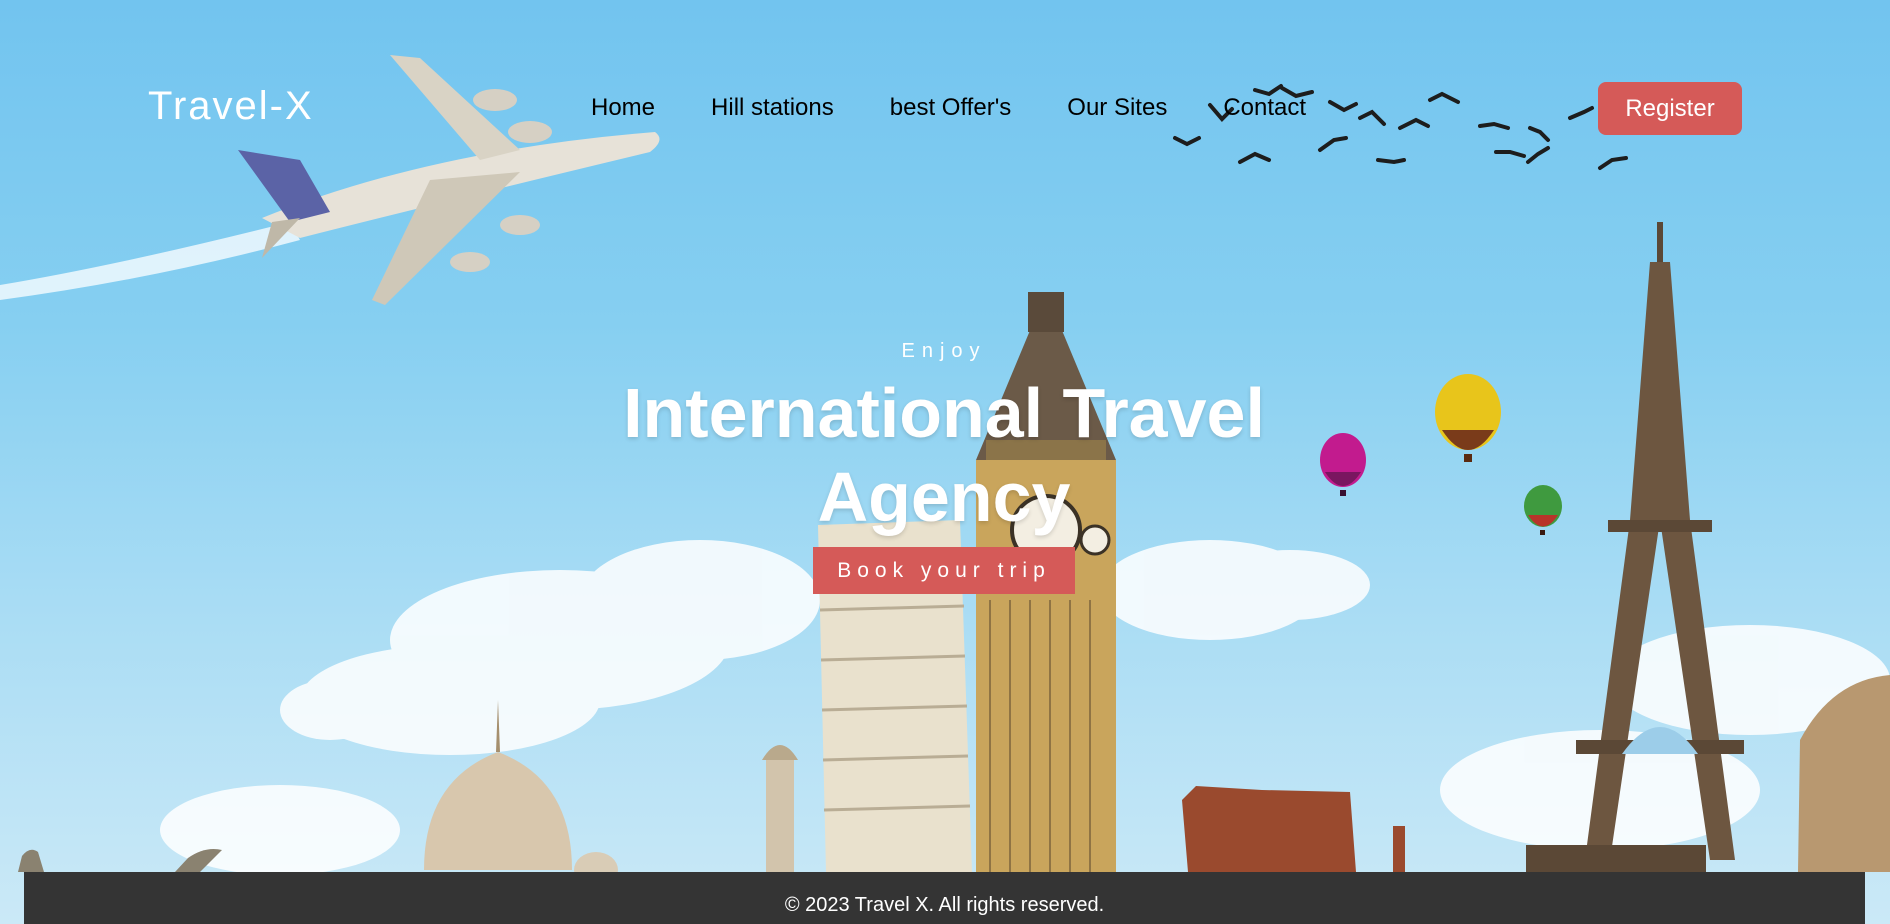 This screenshot has height=924, width=1890. I want to click on book-trip-button: Book your trip, so click(944, 570).